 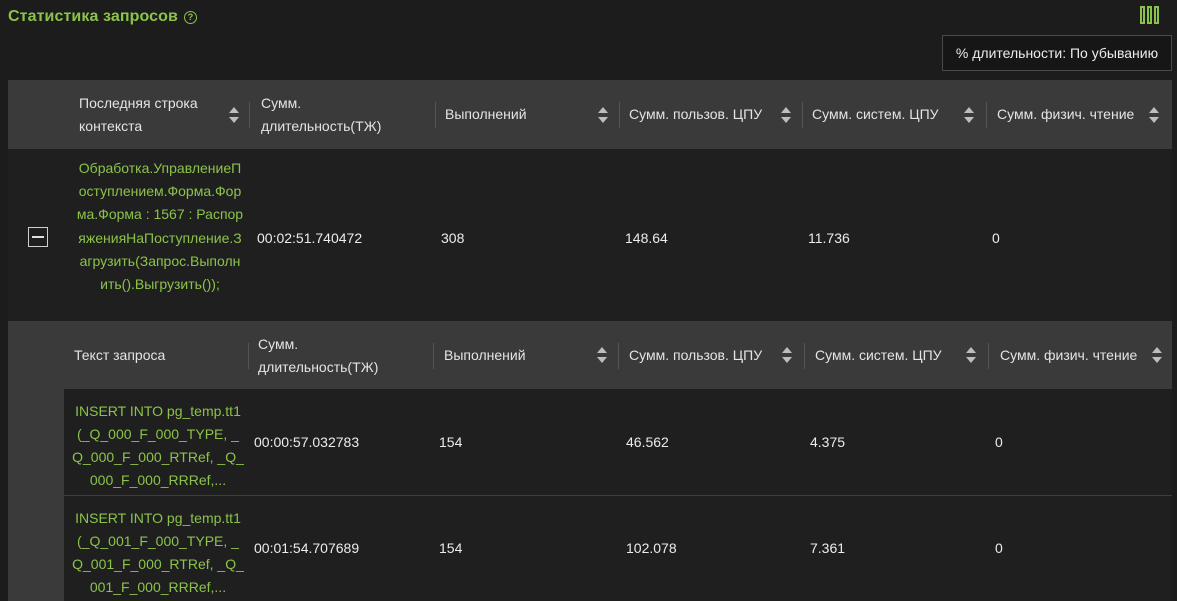 I want to click on sys-cpu-value: 11.736, so click(x=829, y=238).